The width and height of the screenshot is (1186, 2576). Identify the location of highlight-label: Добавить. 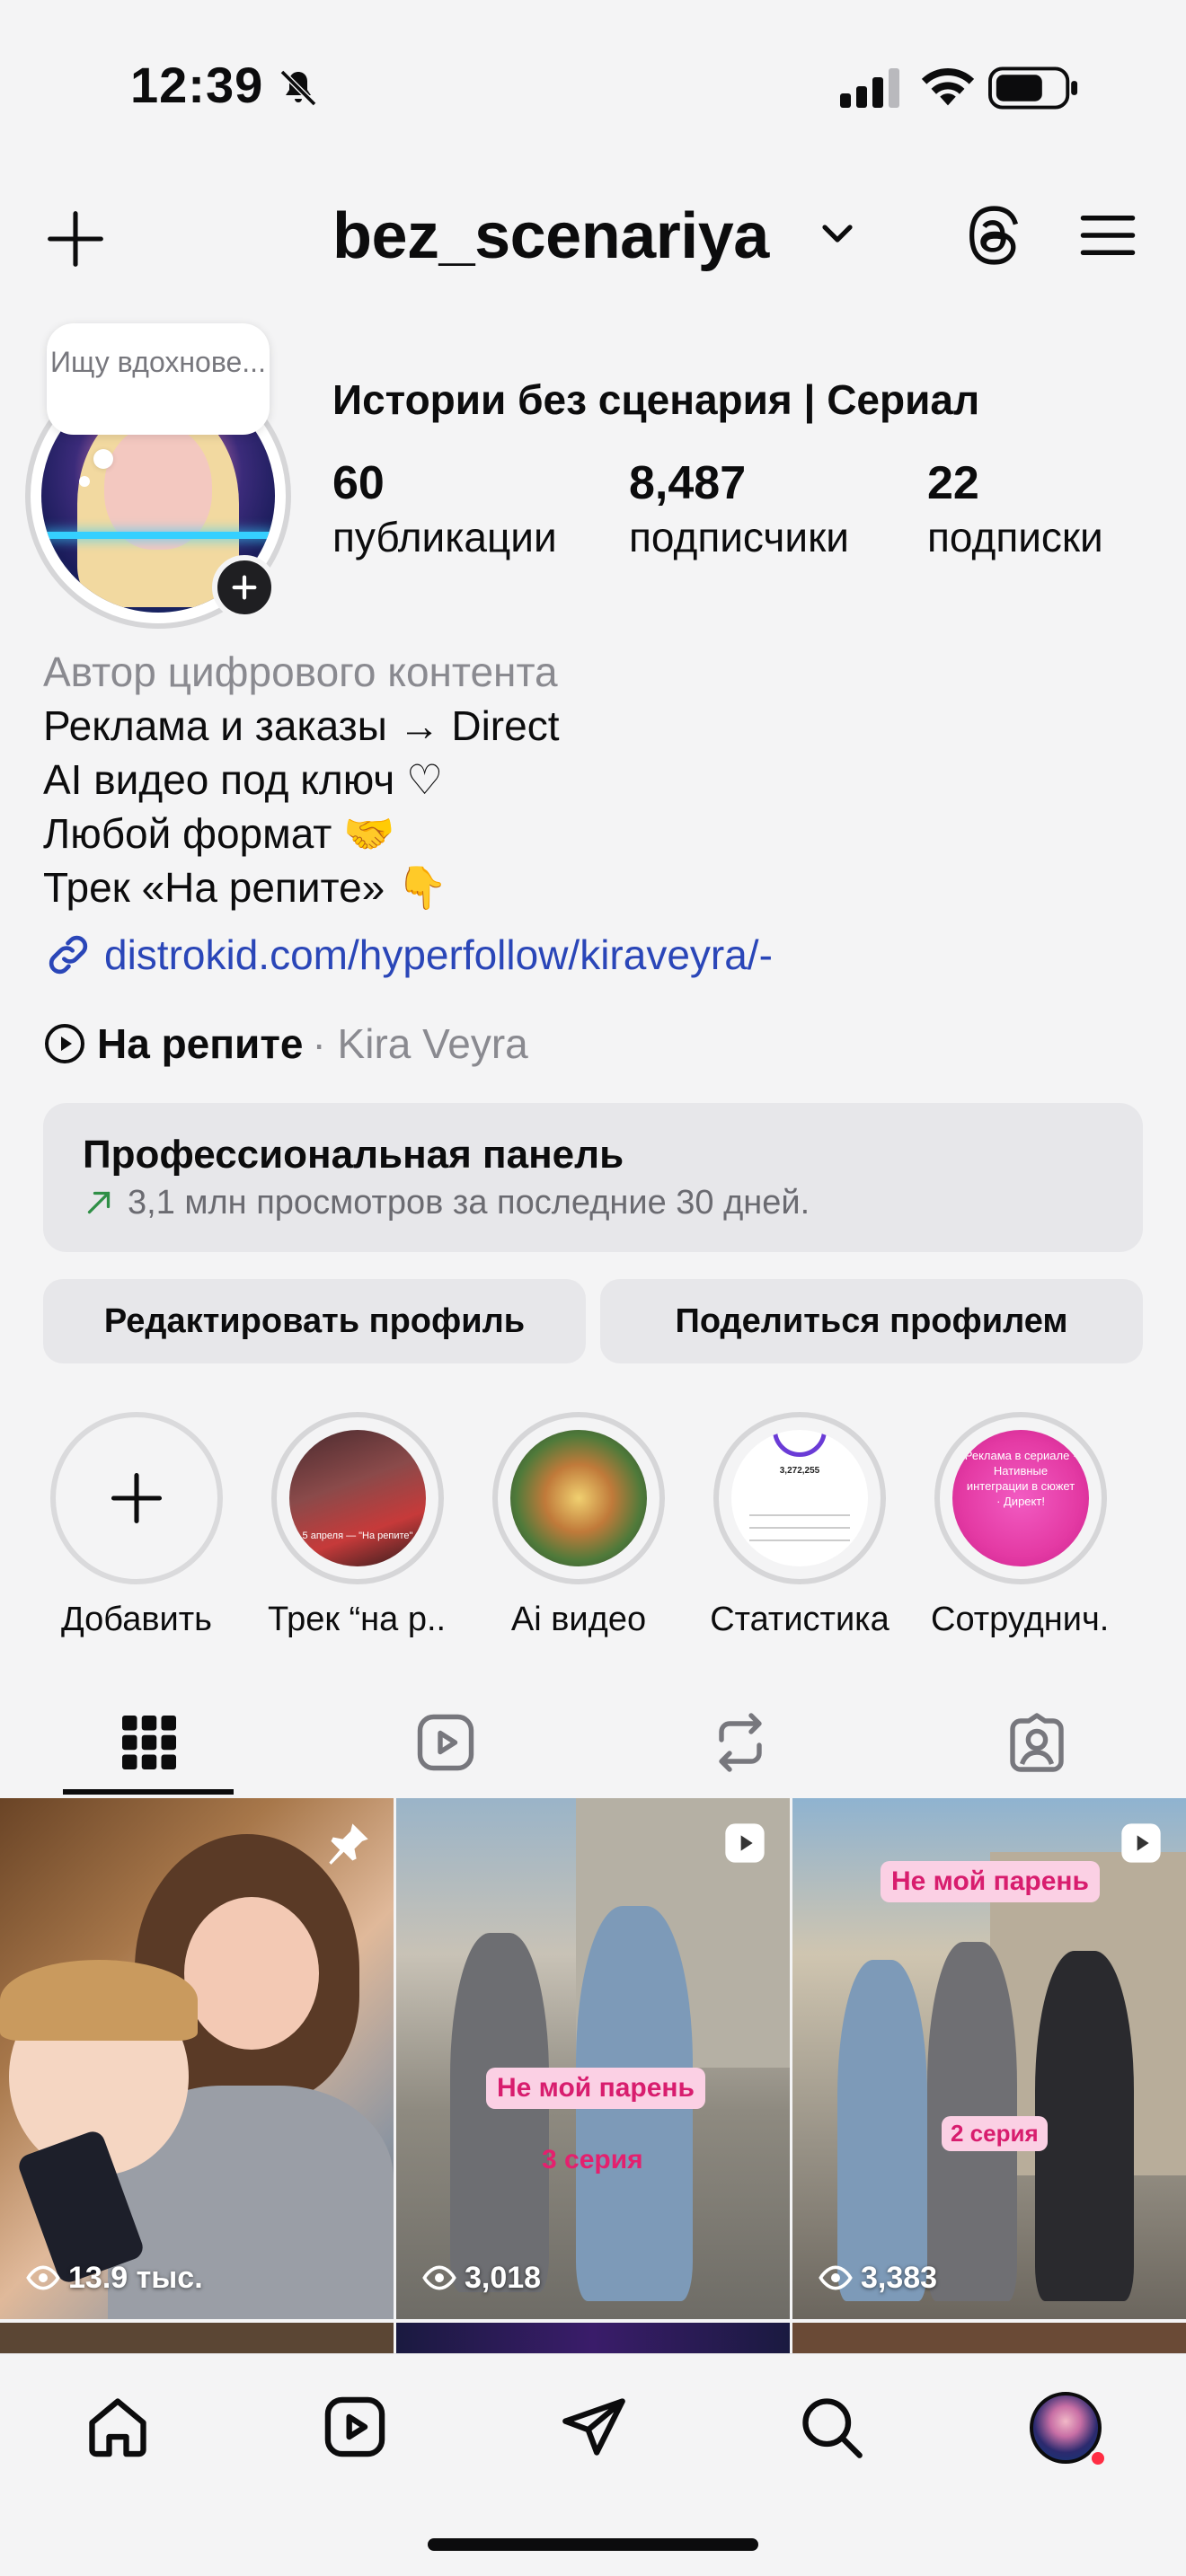
(136, 1619).